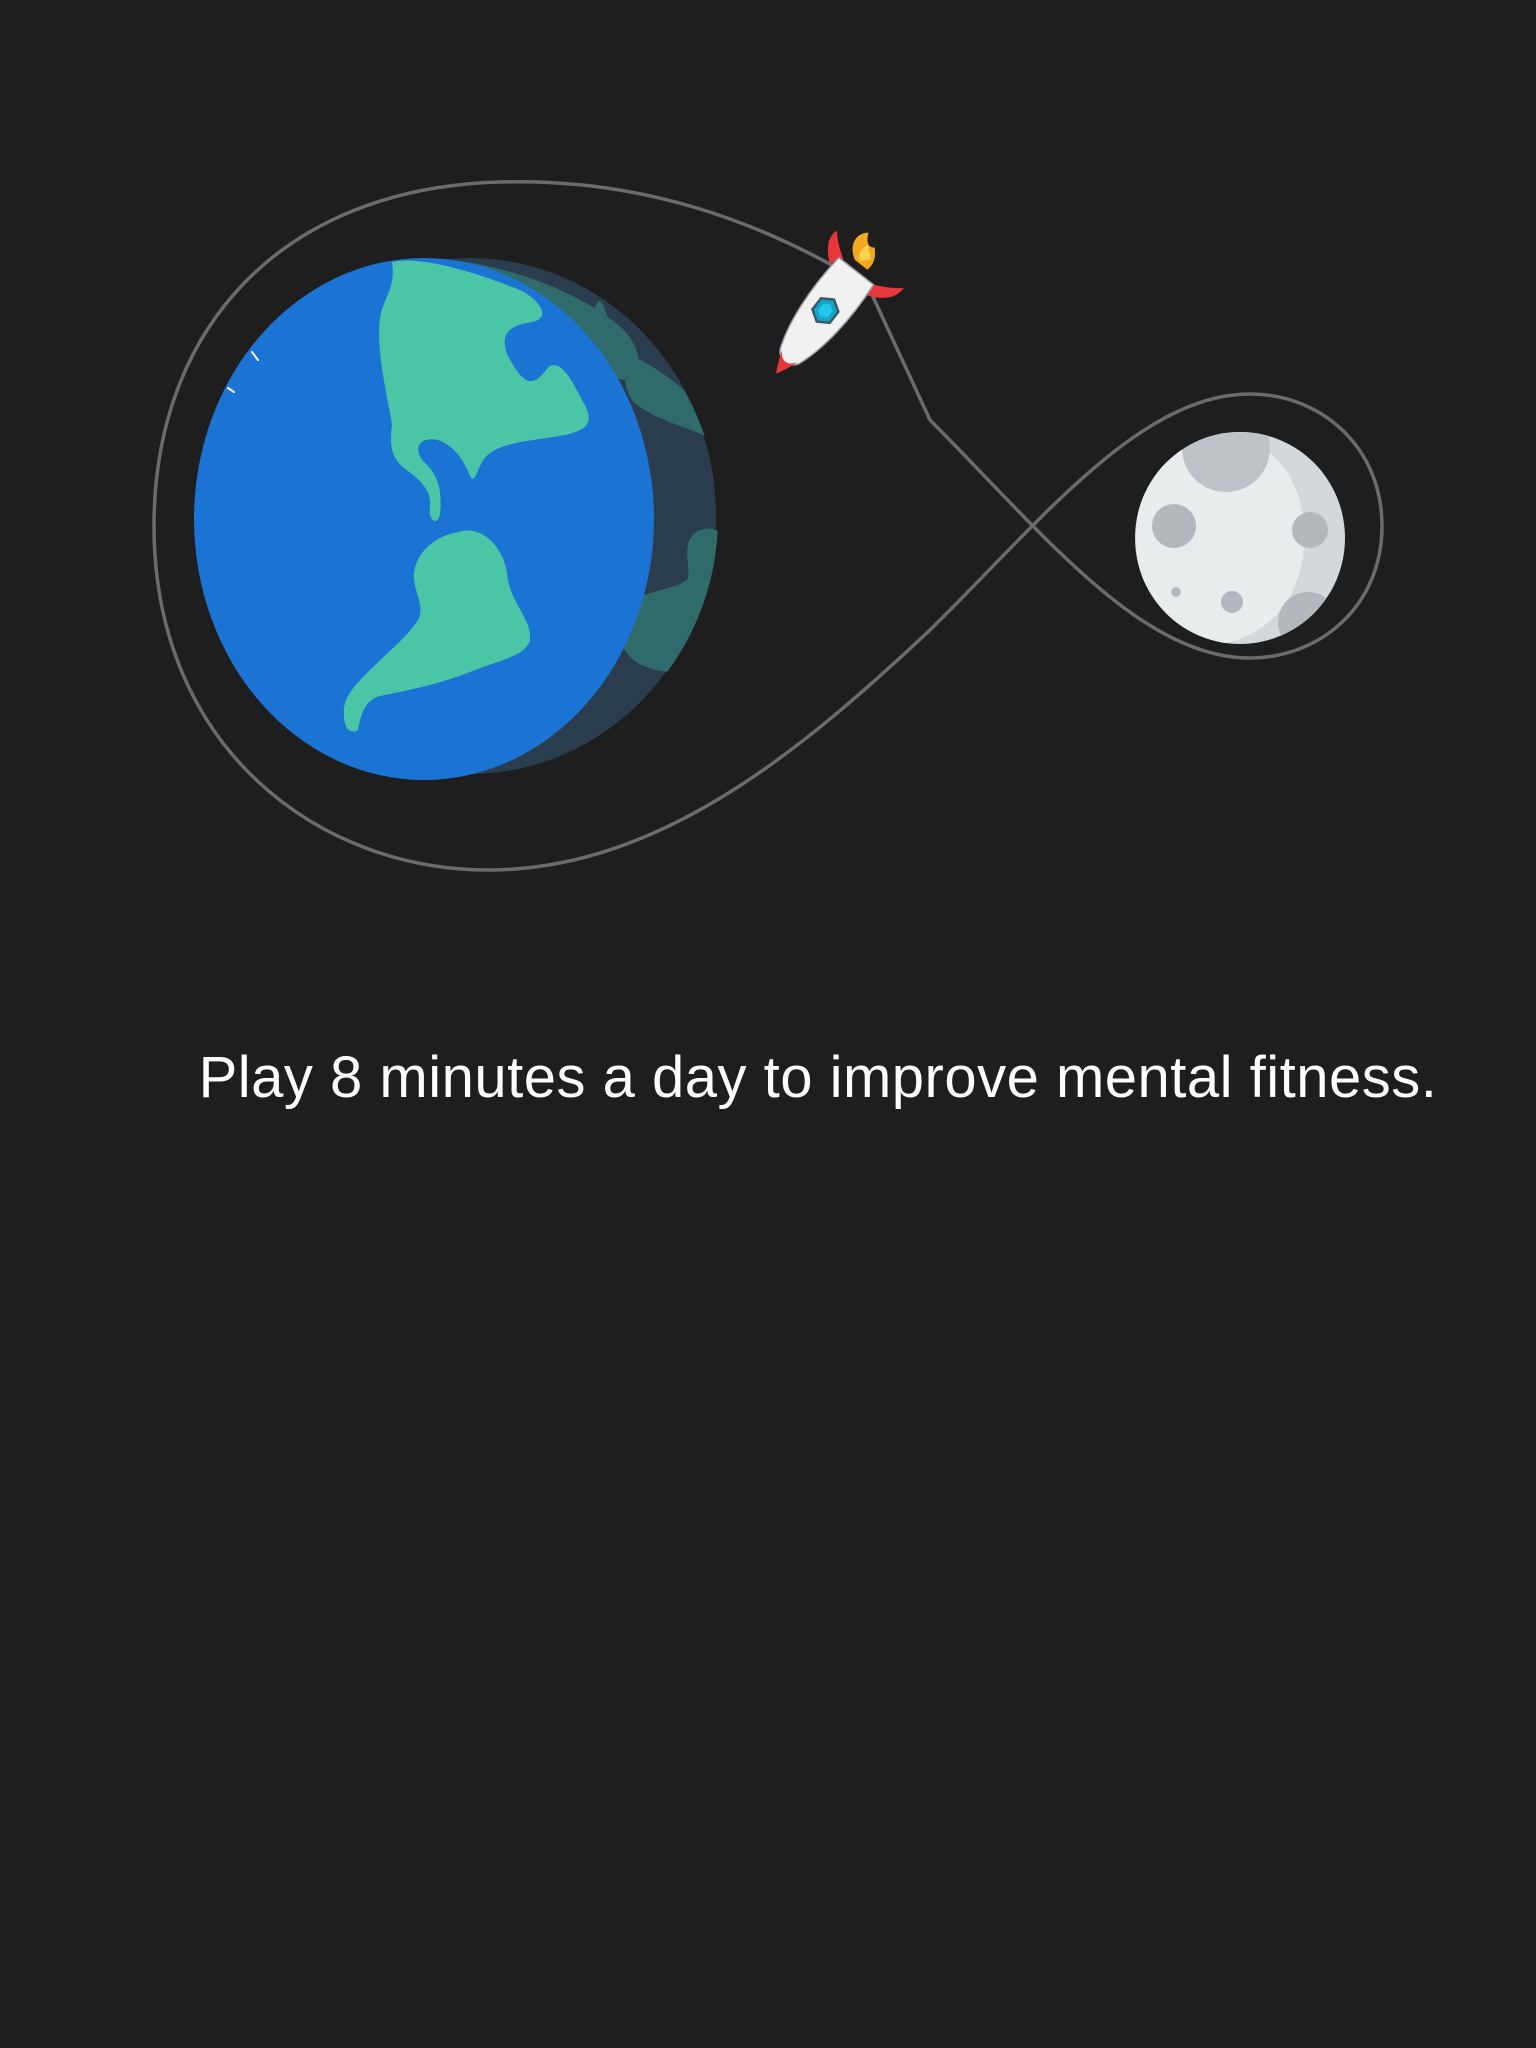 This screenshot has width=1536, height=2048. I want to click on moon-icon, so click(1240, 538).